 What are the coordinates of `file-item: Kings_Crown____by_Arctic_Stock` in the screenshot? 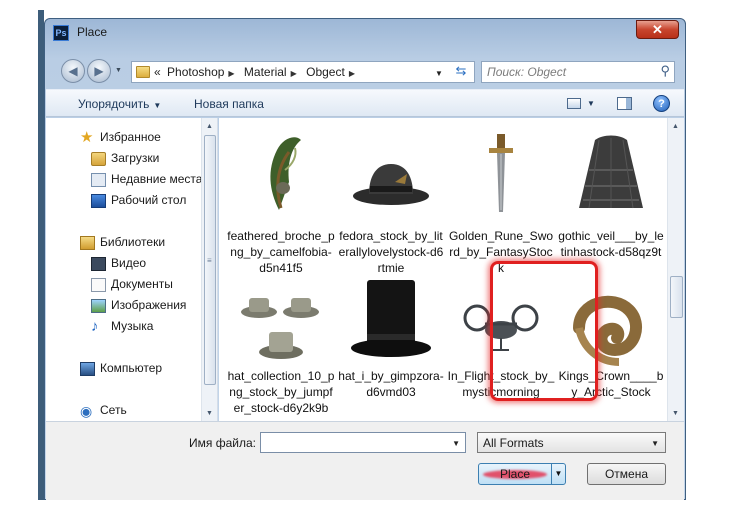 It's located at (611, 347).